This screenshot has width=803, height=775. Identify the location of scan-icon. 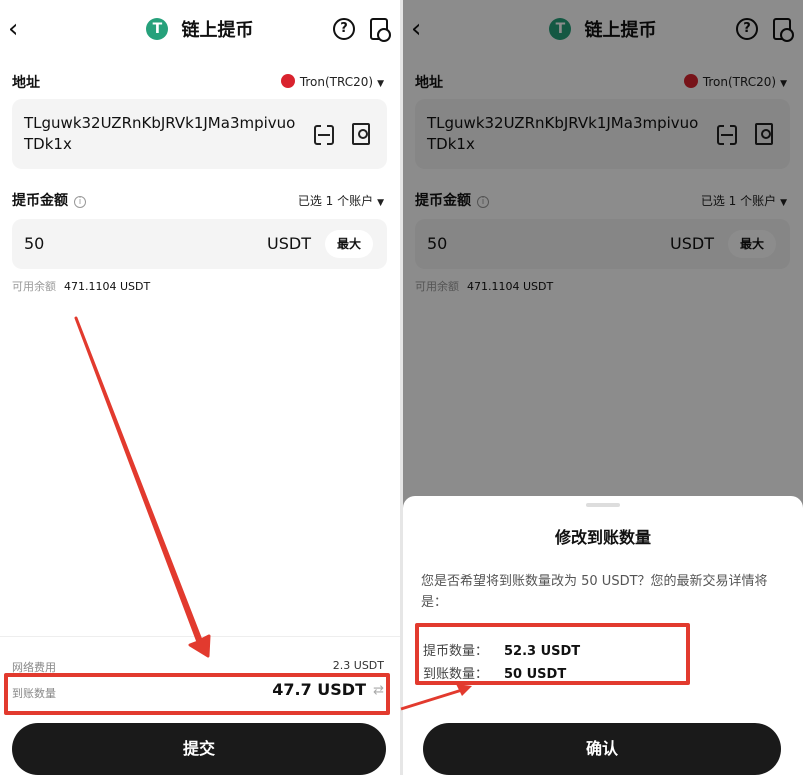
(324, 135).